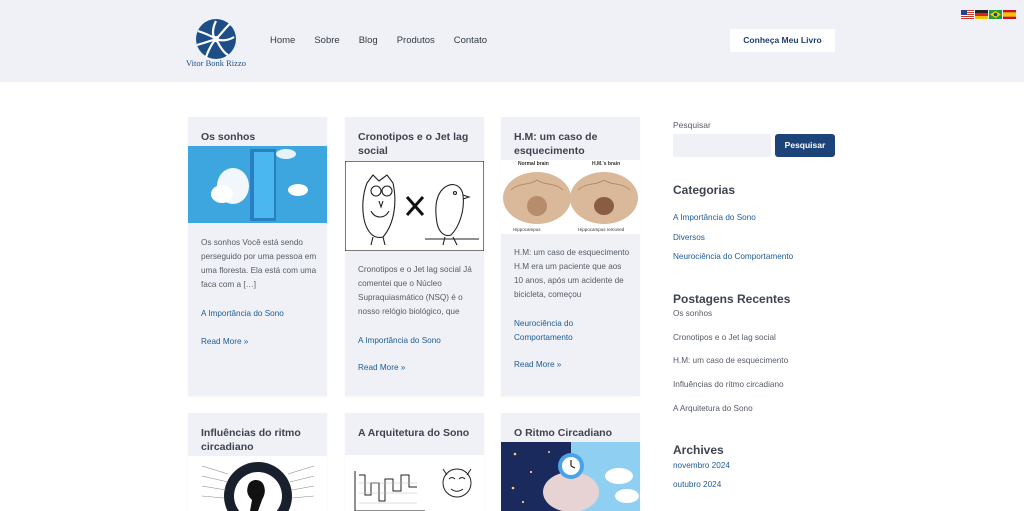 This screenshot has height=511, width=1024. I want to click on post-title: A Arquitetura do Sono, so click(418, 433).